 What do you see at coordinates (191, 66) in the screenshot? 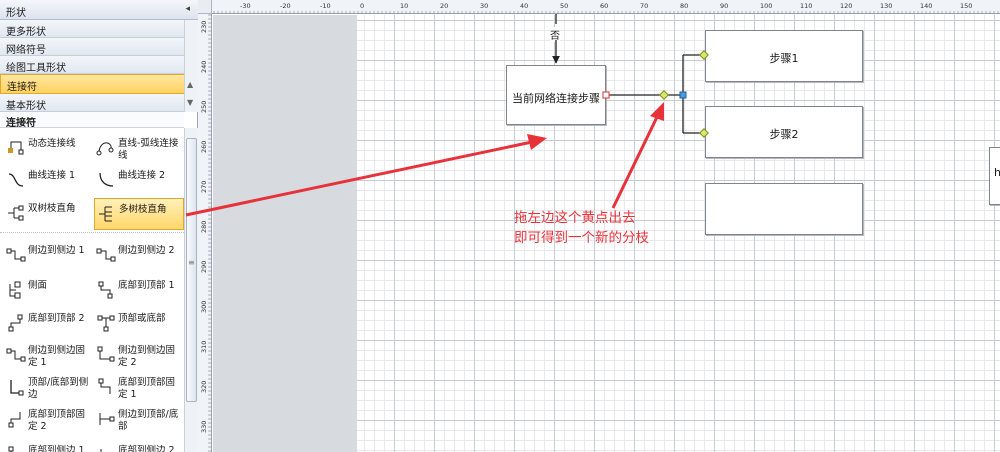
I see `stencil-list-scrollbar: ▲ ▼` at bounding box center [191, 66].